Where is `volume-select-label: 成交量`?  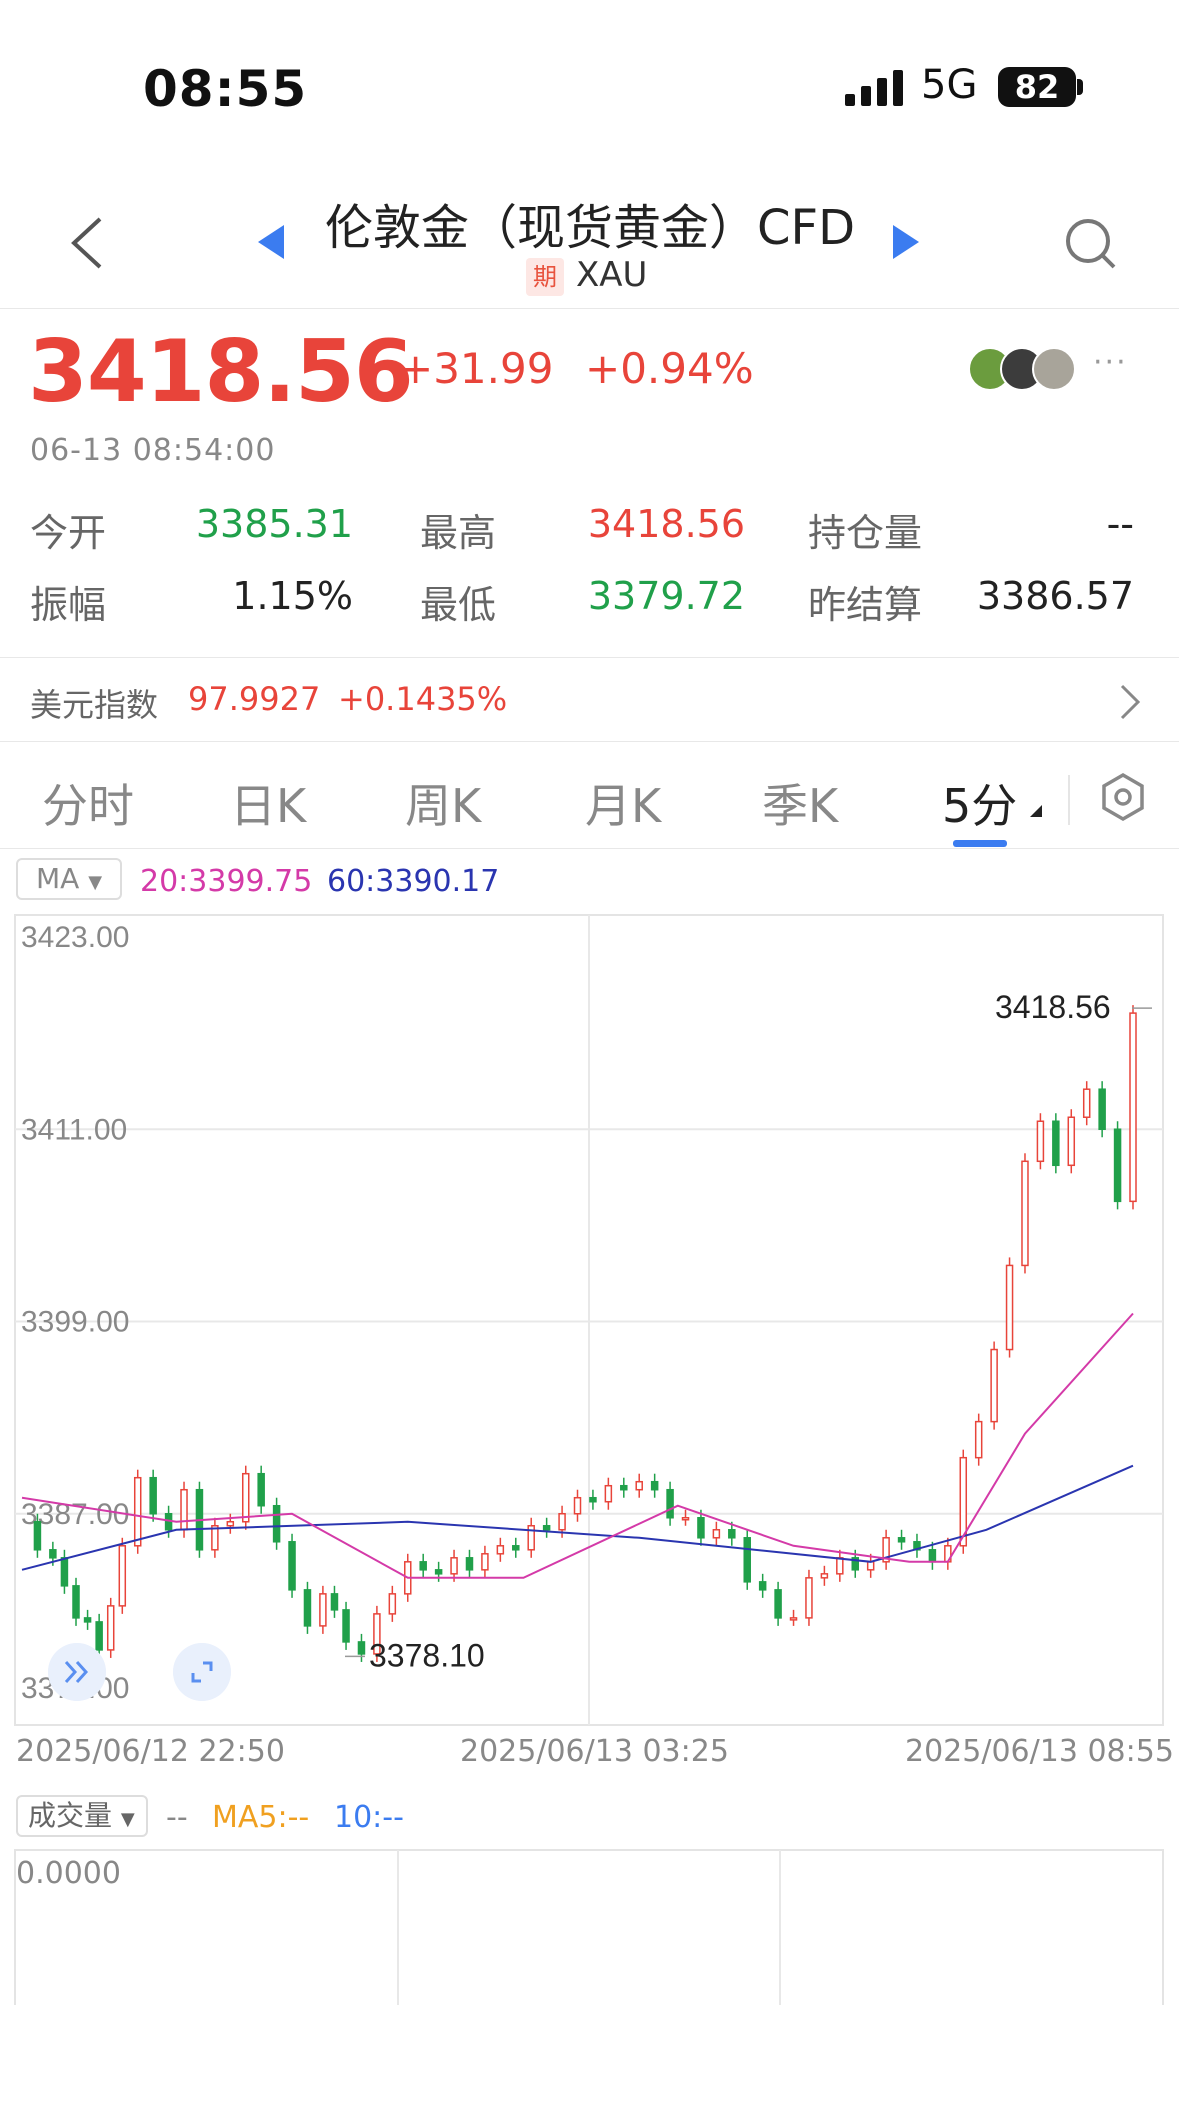 volume-select-label: 成交量 is located at coordinates (70, 1815).